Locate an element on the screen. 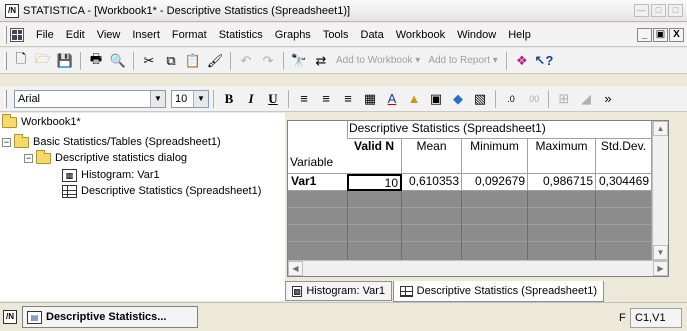 The height and width of the screenshot is (331, 687). align-right-icon: ≡ is located at coordinates (348, 99).